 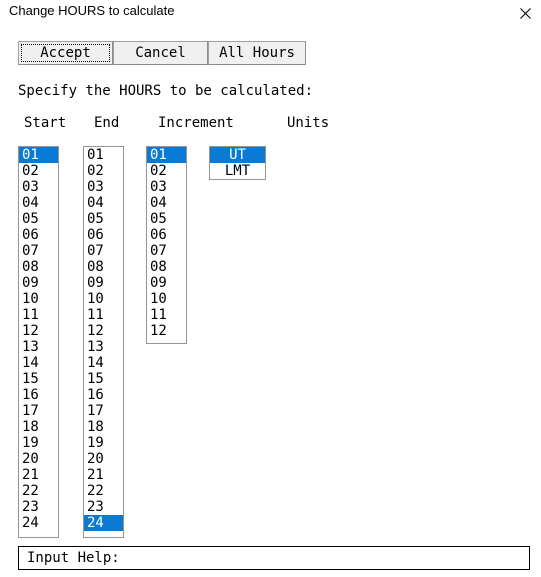 I want to click on cancel-button-label: Cancel, so click(x=160, y=53).